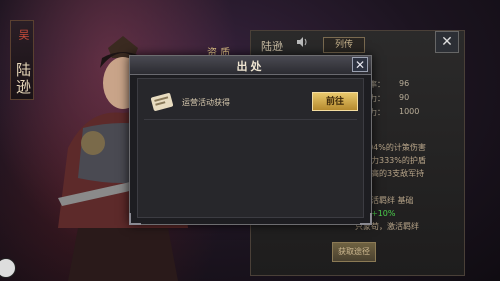  I want to click on dialog-header: 出处 ✕, so click(250, 65).